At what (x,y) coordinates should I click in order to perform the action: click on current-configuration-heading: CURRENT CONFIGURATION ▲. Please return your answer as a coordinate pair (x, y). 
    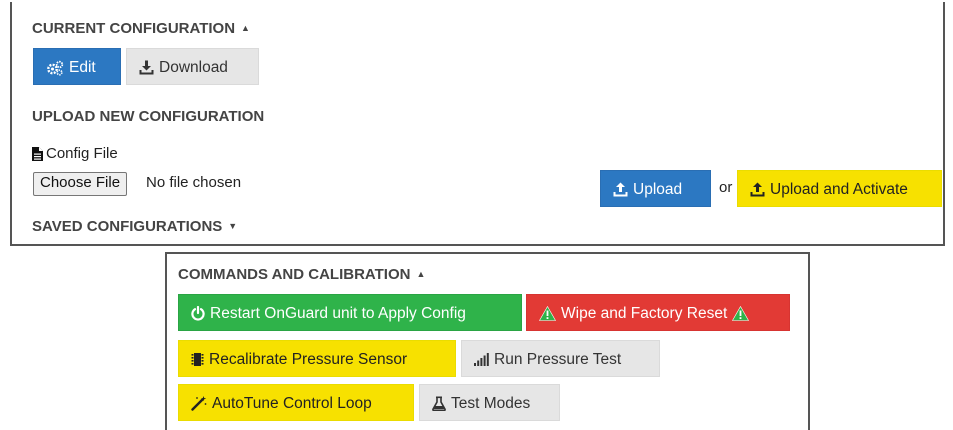
    Looking at the image, I should click on (141, 28).